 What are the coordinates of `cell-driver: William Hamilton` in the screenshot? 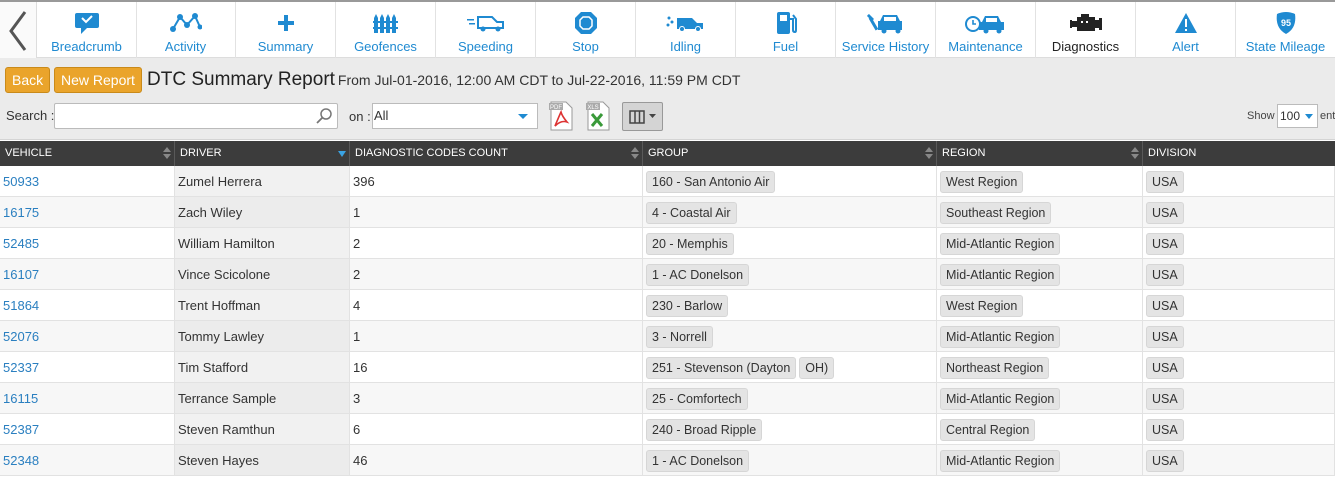 It's located at (262, 243).